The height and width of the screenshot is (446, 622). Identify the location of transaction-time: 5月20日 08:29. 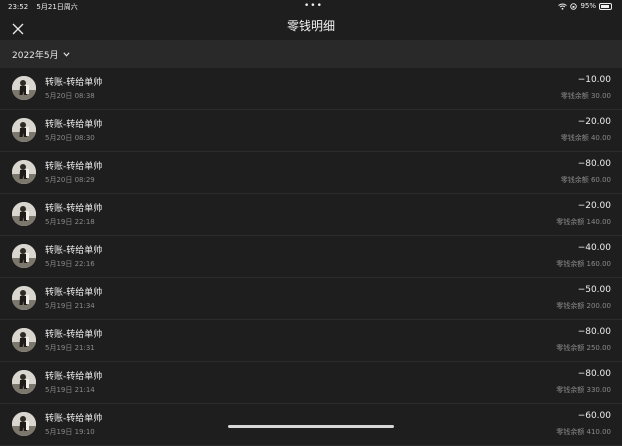
(70, 180).